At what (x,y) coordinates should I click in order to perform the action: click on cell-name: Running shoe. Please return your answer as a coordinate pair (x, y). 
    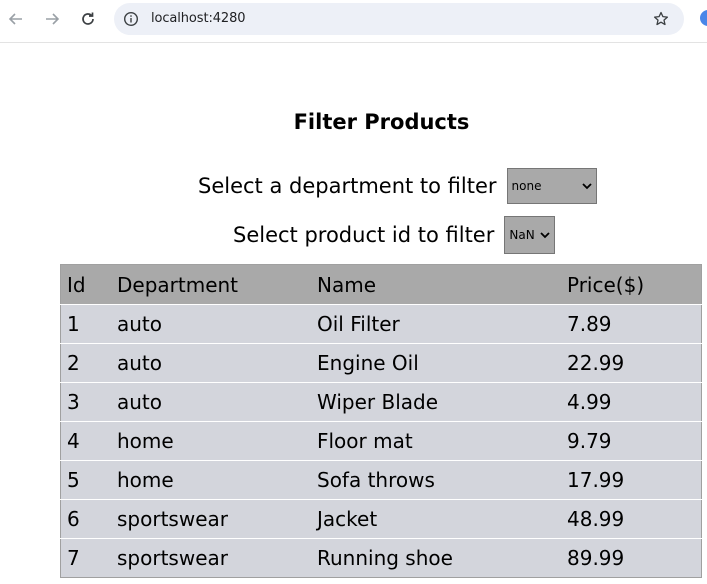
    Looking at the image, I should click on (436, 558).